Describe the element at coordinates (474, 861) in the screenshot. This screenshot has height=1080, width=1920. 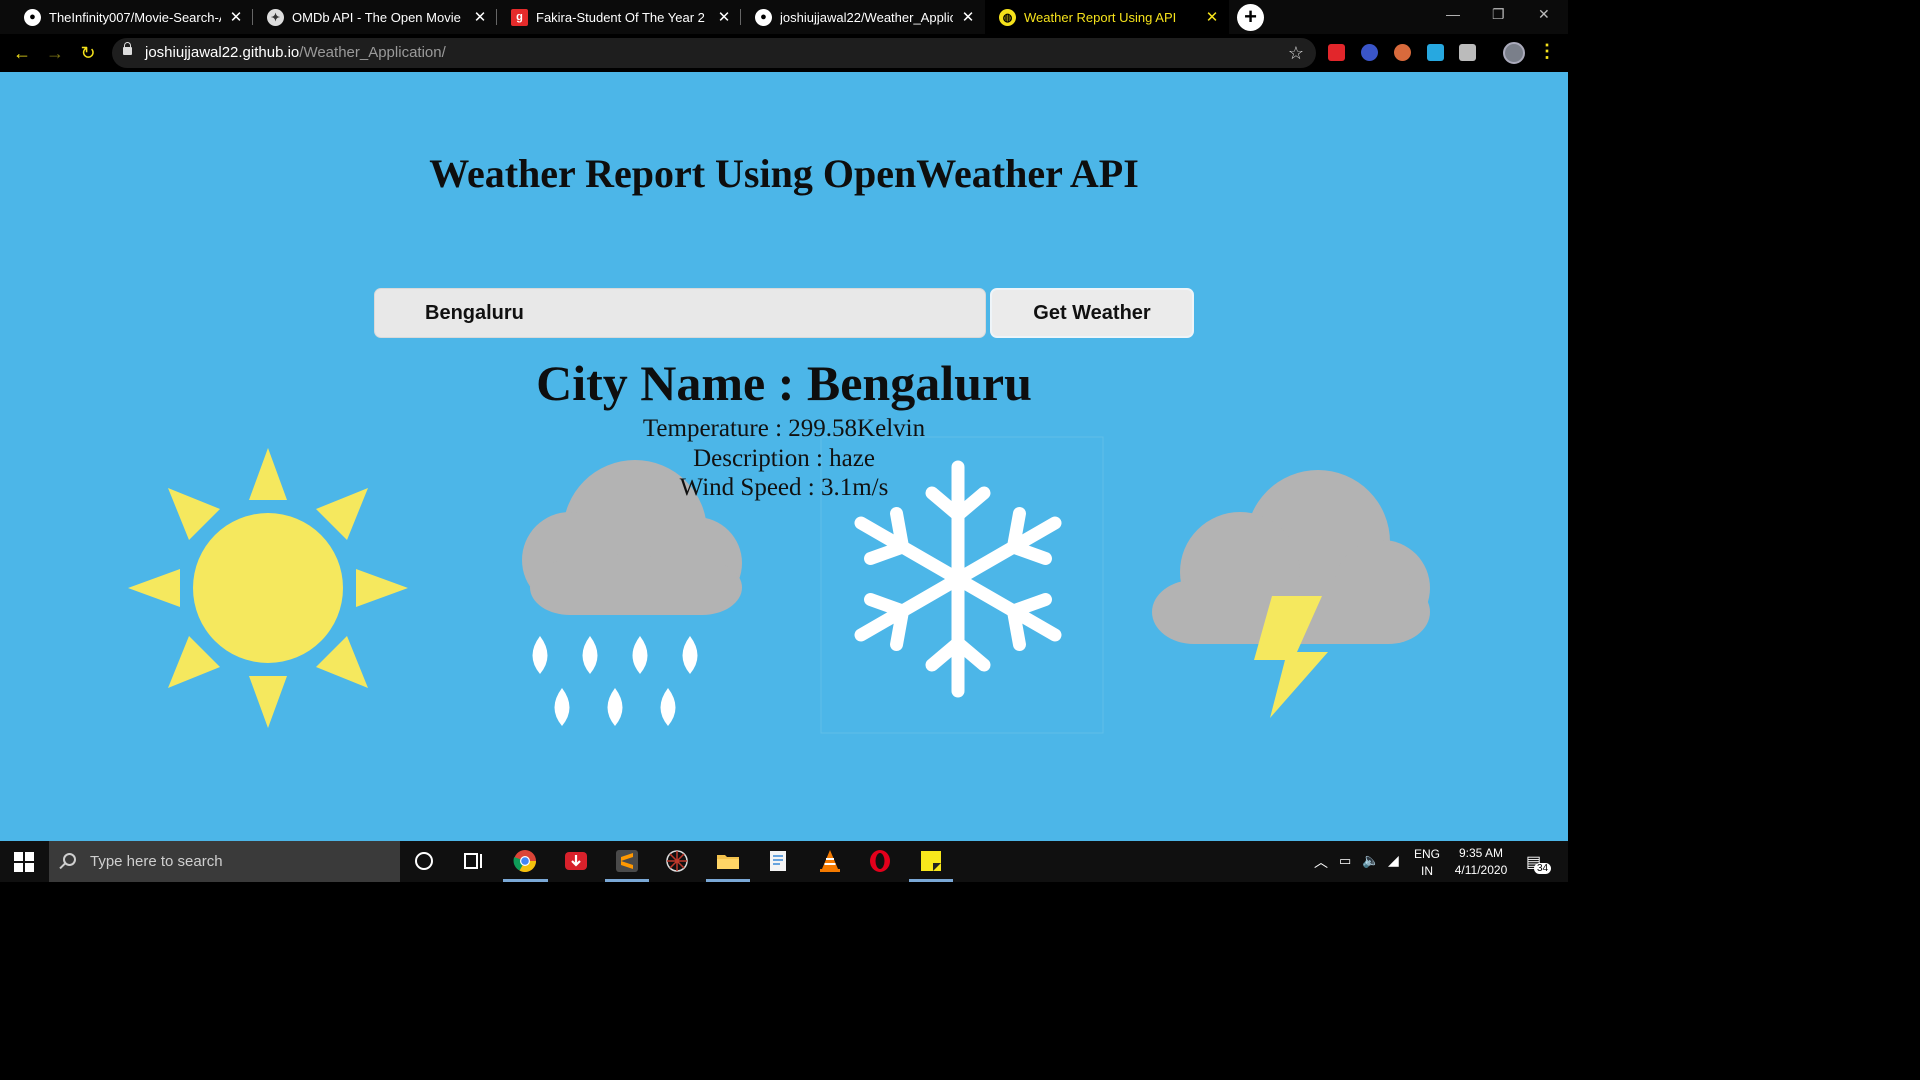
I see `task-view-icon` at that location.